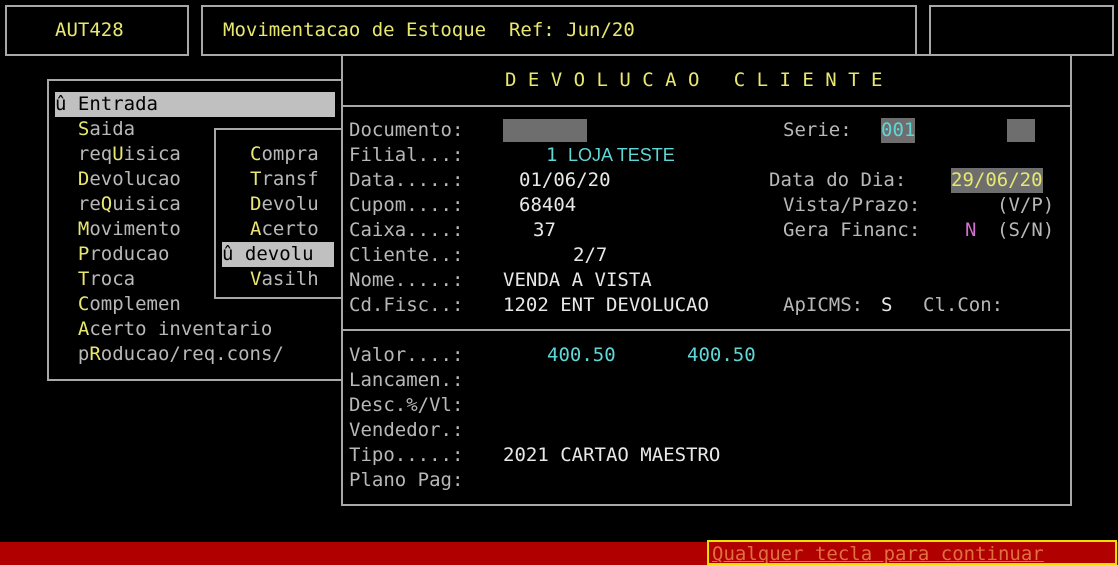  Describe the element at coordinates (118, 179) in the screenshot. I see `main-menu-item: Devolucao` at that location.